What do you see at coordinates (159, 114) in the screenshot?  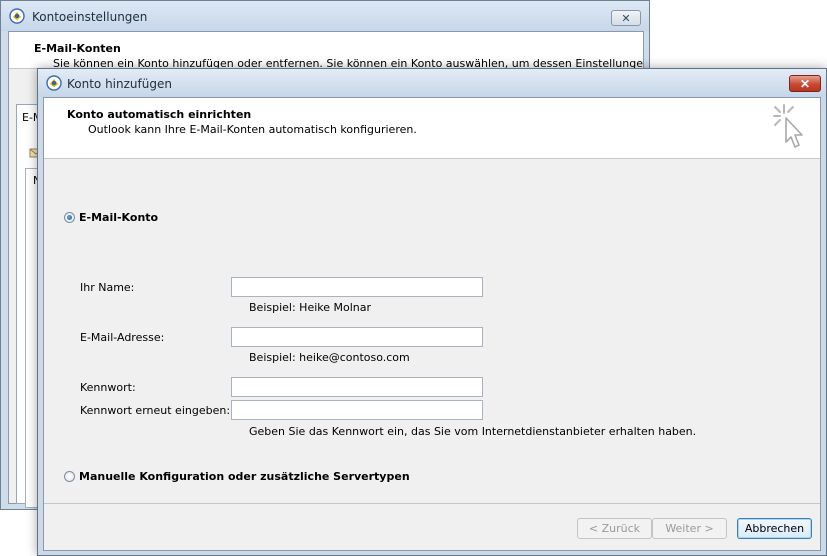 I see `wizard-heading: Konto automatisch einrichten` at bounding box center [159, 114].